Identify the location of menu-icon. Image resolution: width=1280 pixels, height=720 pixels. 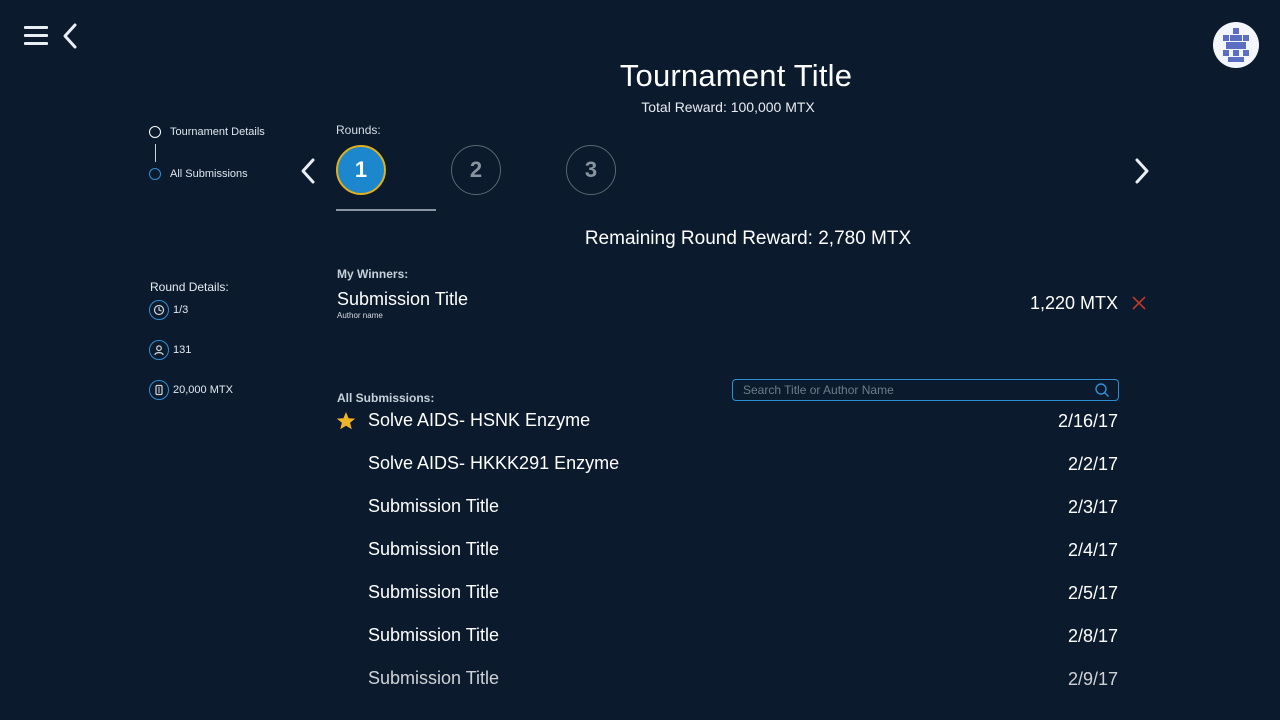
(36, 36).